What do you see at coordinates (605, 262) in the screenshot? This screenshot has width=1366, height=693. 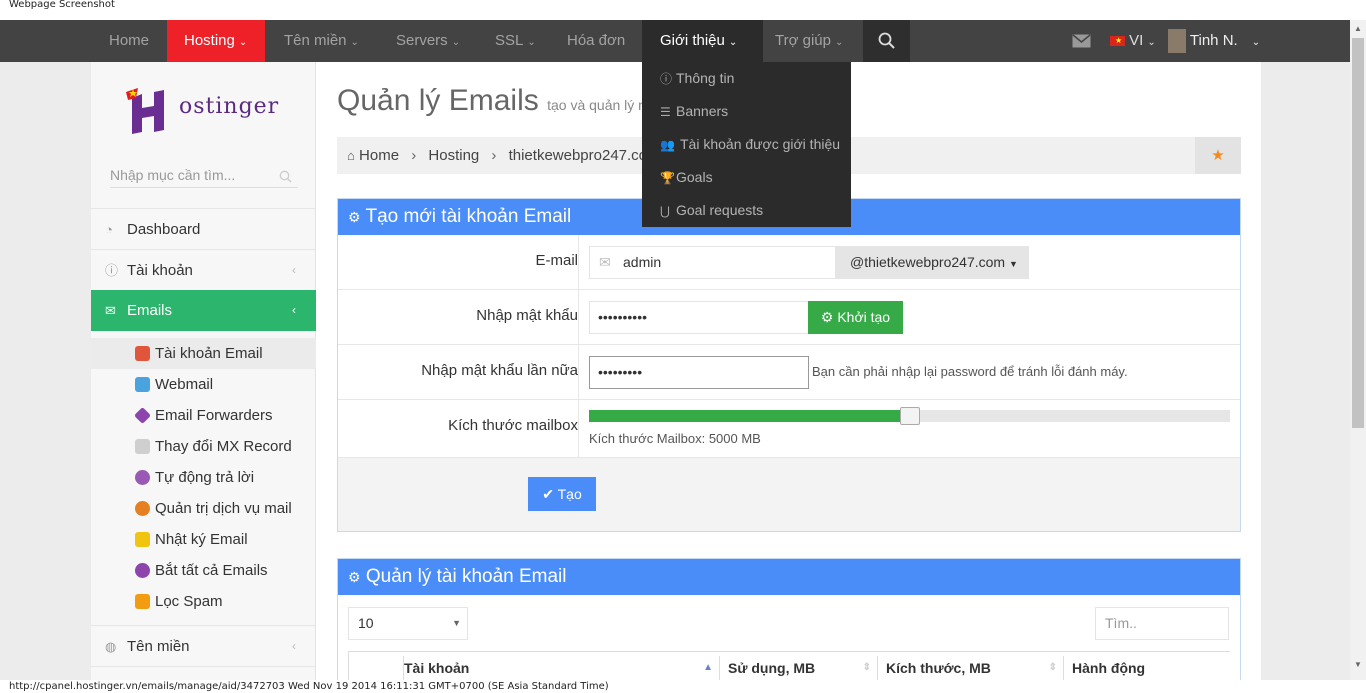 I see `envelope-icon: ✉` at bounding box center [605, 262].